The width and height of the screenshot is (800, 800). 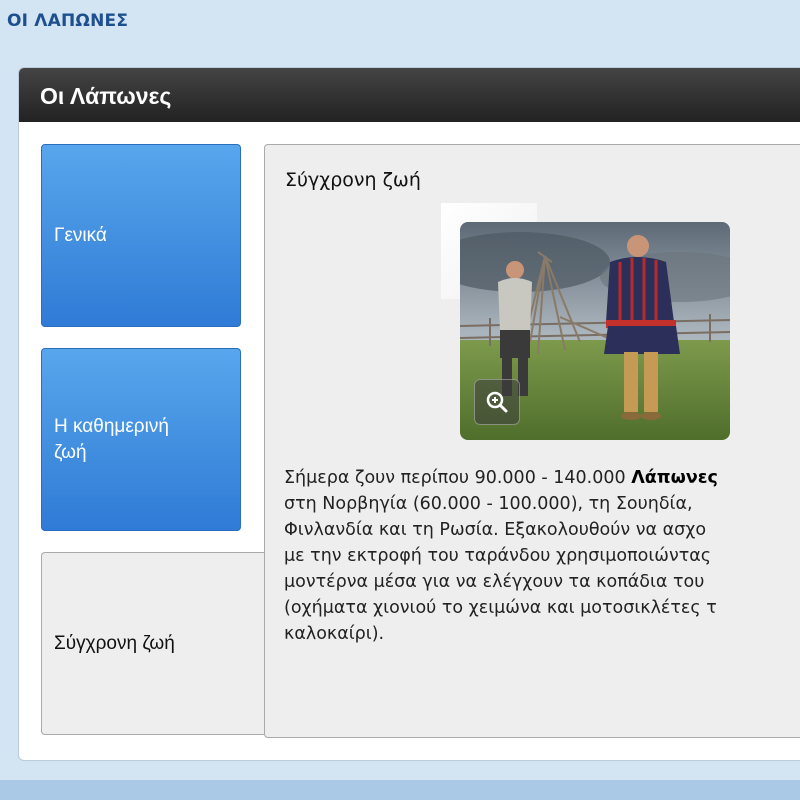 I want to click on content-photo, so click(x=595, y=331).